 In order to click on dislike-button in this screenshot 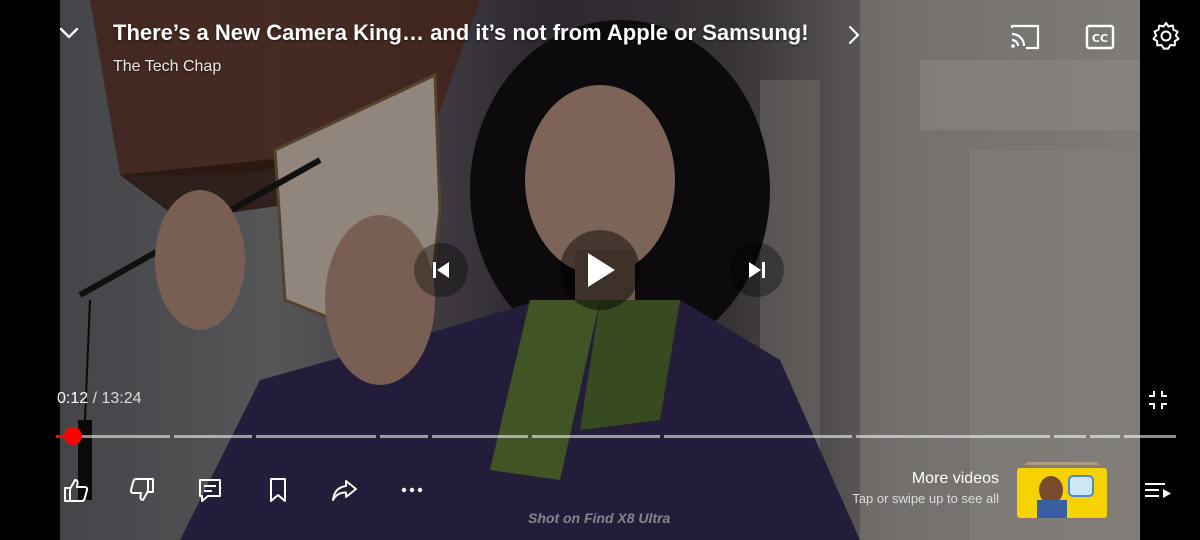, I will do `click(142, 490)`.